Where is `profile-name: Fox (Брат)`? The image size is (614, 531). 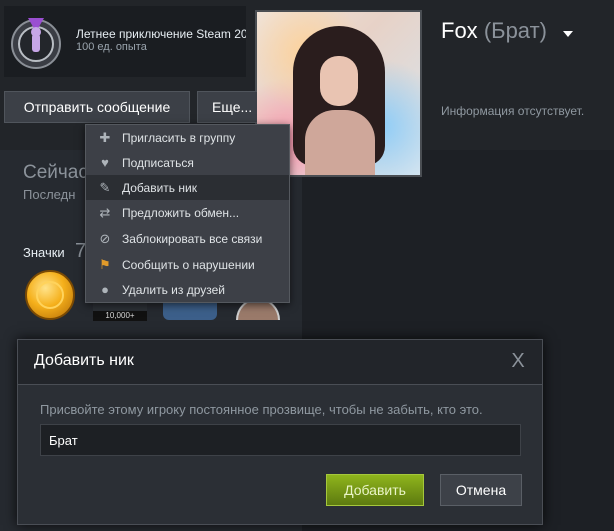 profile-name: Fox (Брат) is located at coordinates (494, 31).